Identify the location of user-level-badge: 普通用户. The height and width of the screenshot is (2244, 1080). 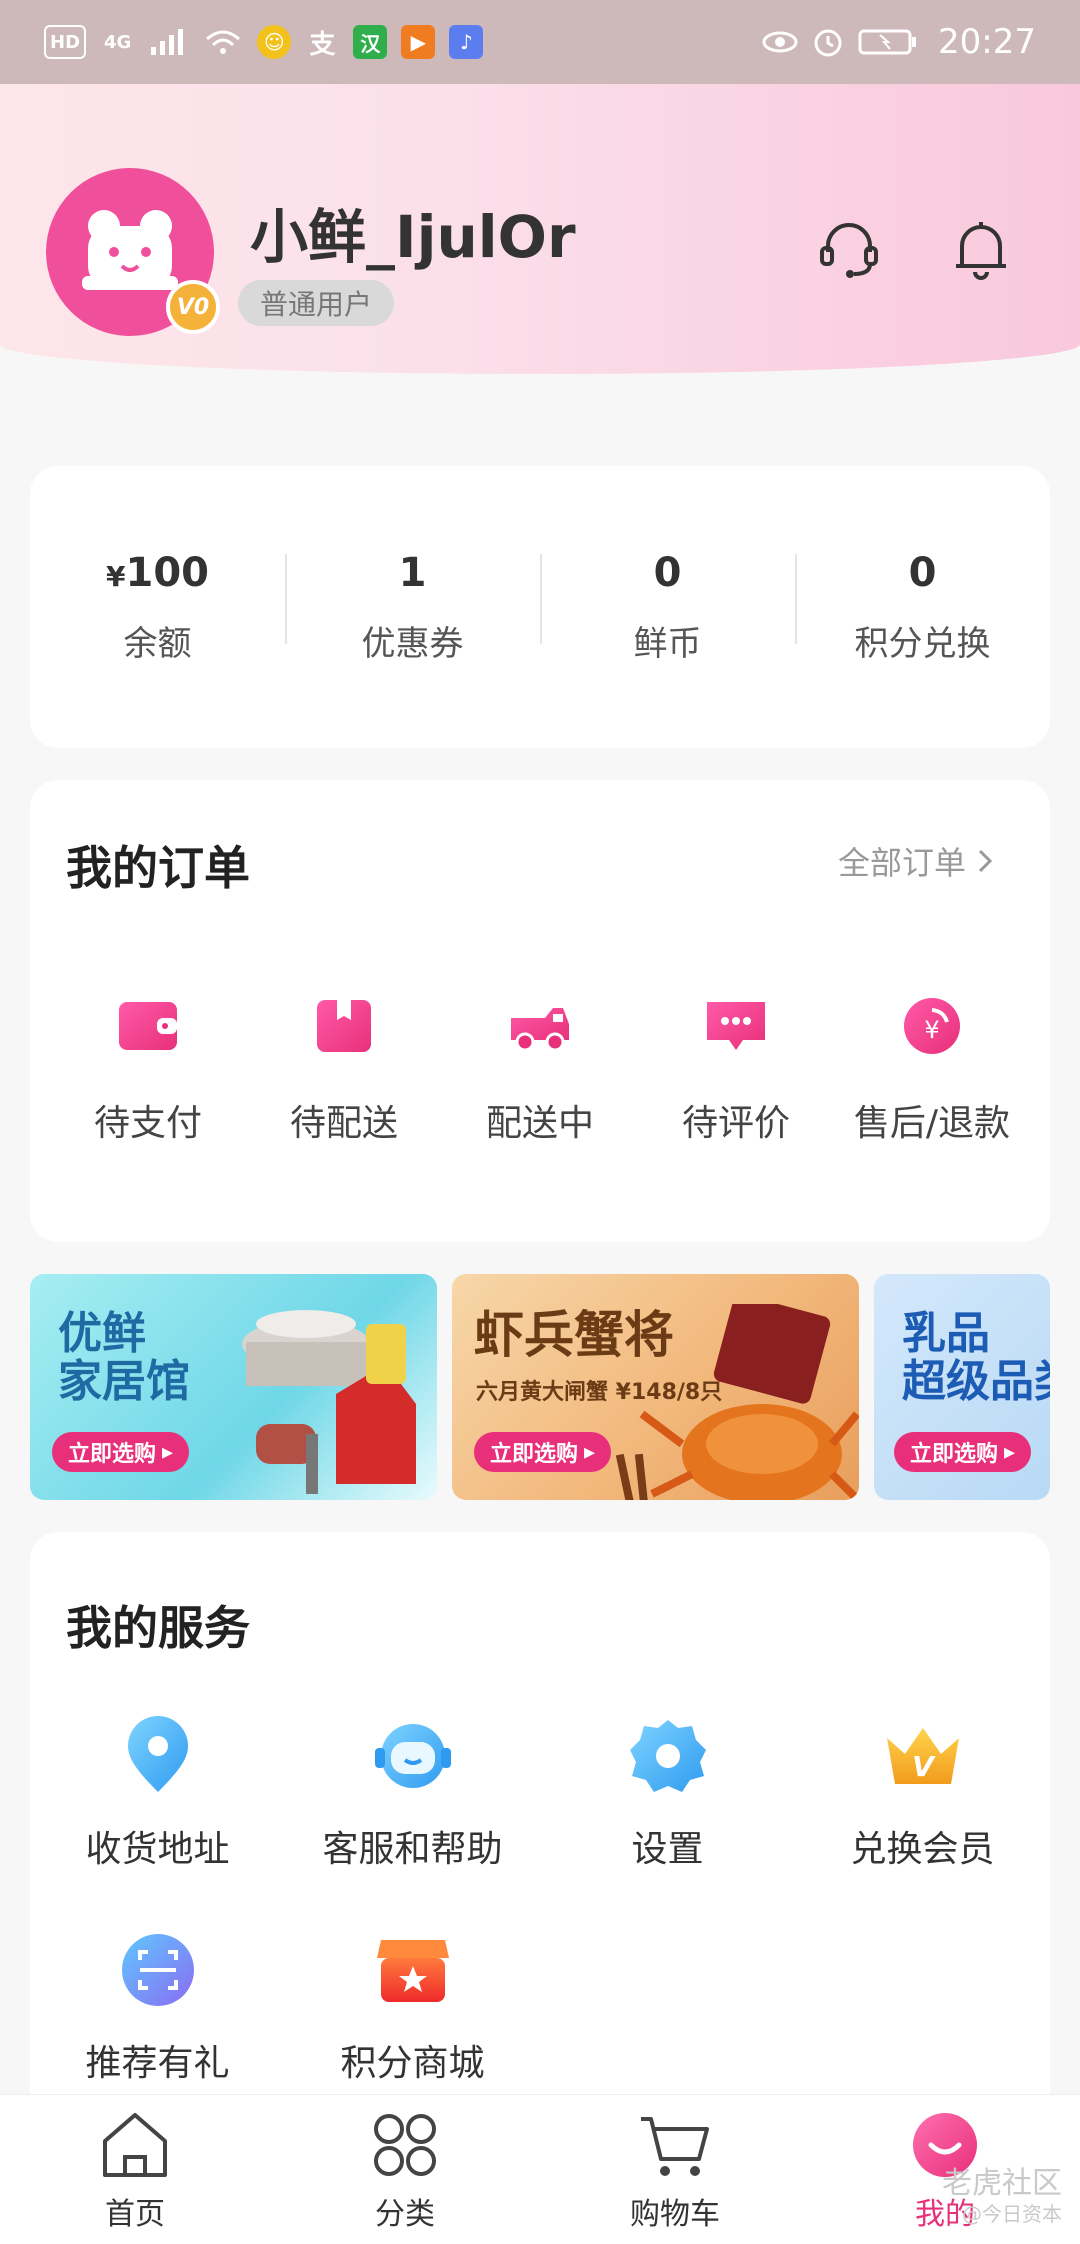
(316, 303).